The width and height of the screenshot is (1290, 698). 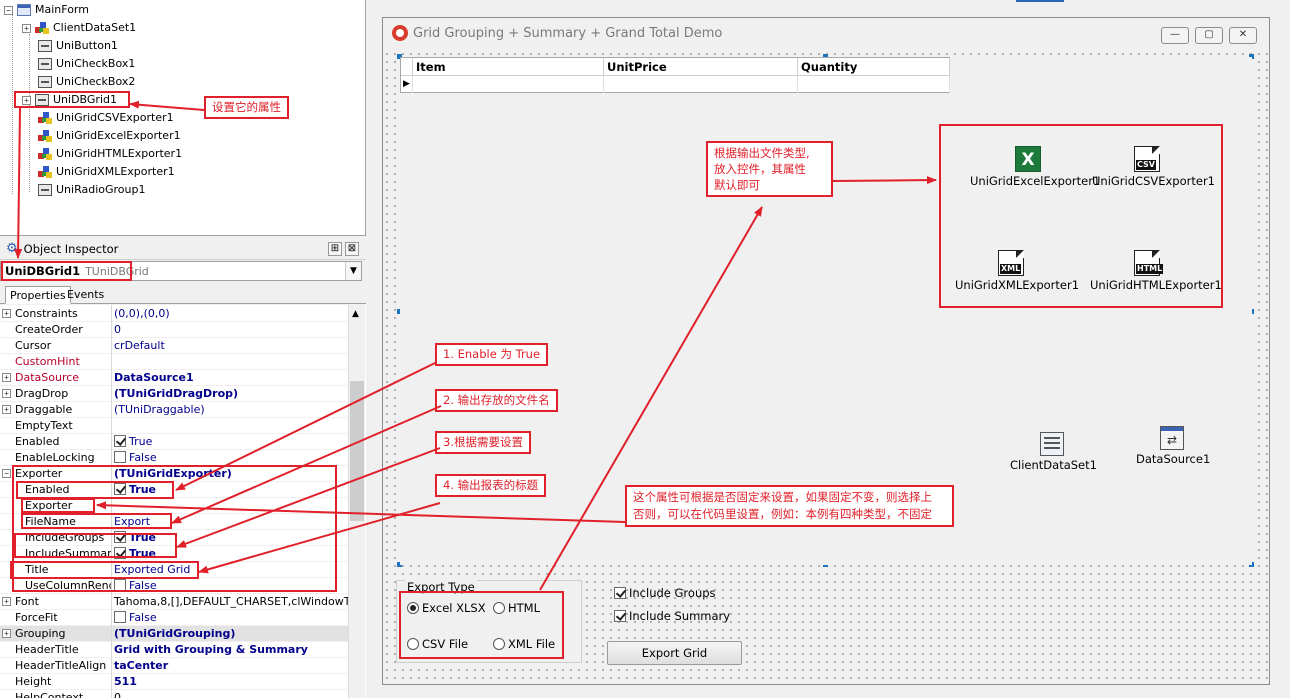 What do you see at coordinates (110, 154) in the screenshot?
I see `tree-node-html-exporter: UniGridHTMLExporter1` at bounding box center [110, 154].